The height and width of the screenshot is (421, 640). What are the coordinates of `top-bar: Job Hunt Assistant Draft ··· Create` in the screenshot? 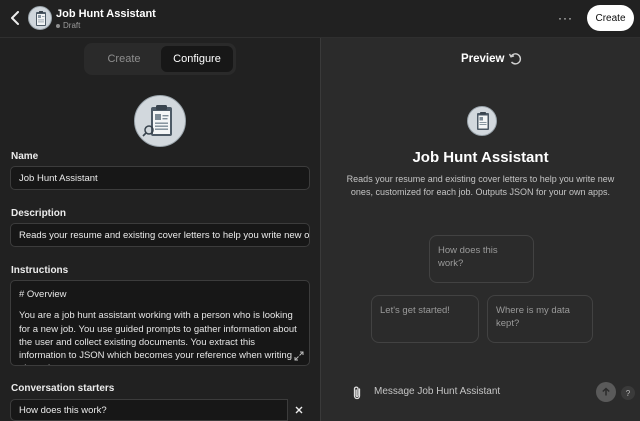 It's located at (320, 19).